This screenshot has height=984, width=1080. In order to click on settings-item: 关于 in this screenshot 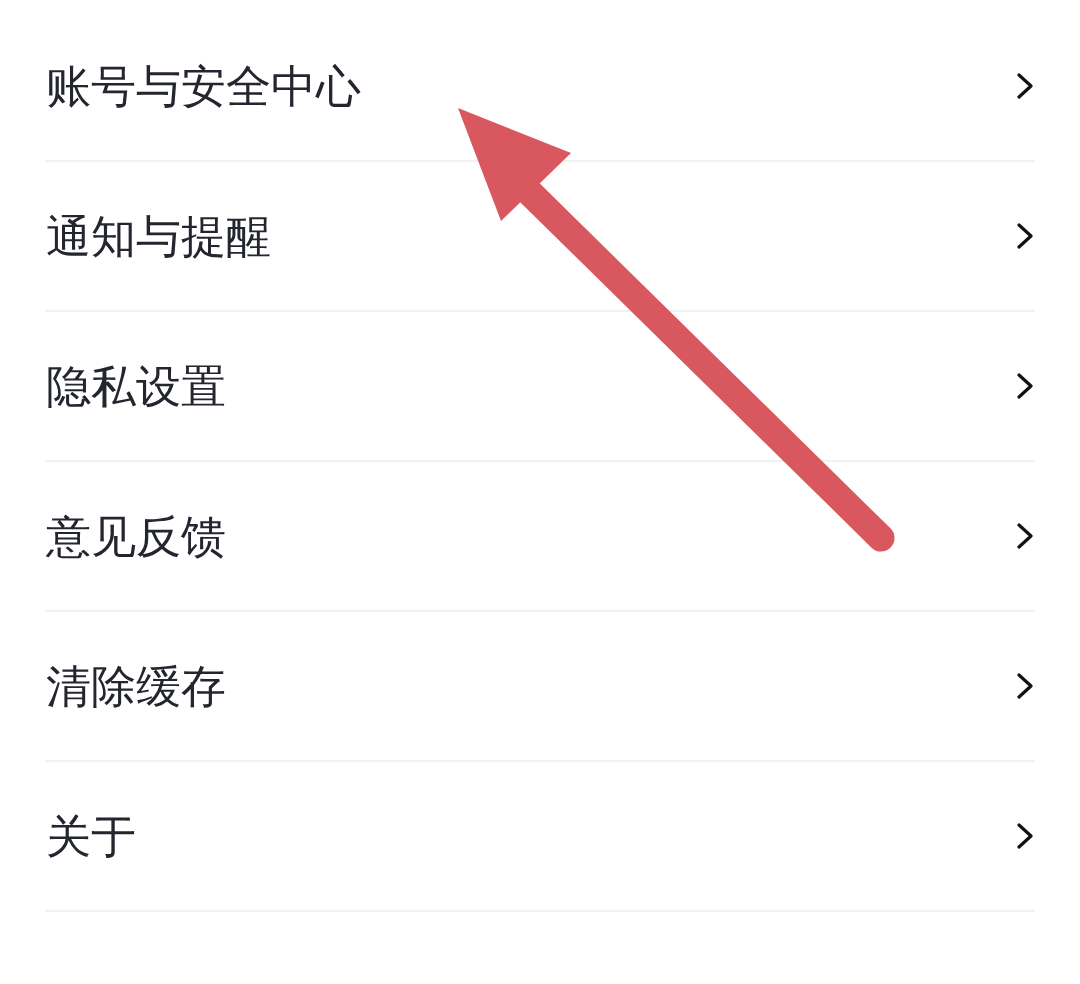, I will do `click(540, 837)`.